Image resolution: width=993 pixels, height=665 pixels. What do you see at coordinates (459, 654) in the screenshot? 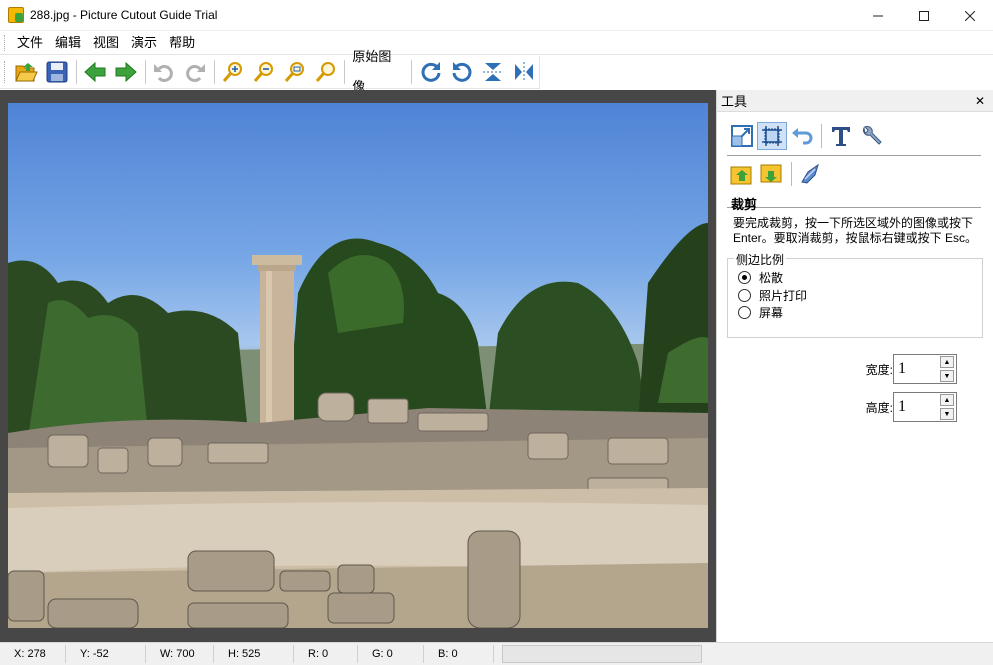
I see `status-b: B: 0` at bounding box center [459, 654].